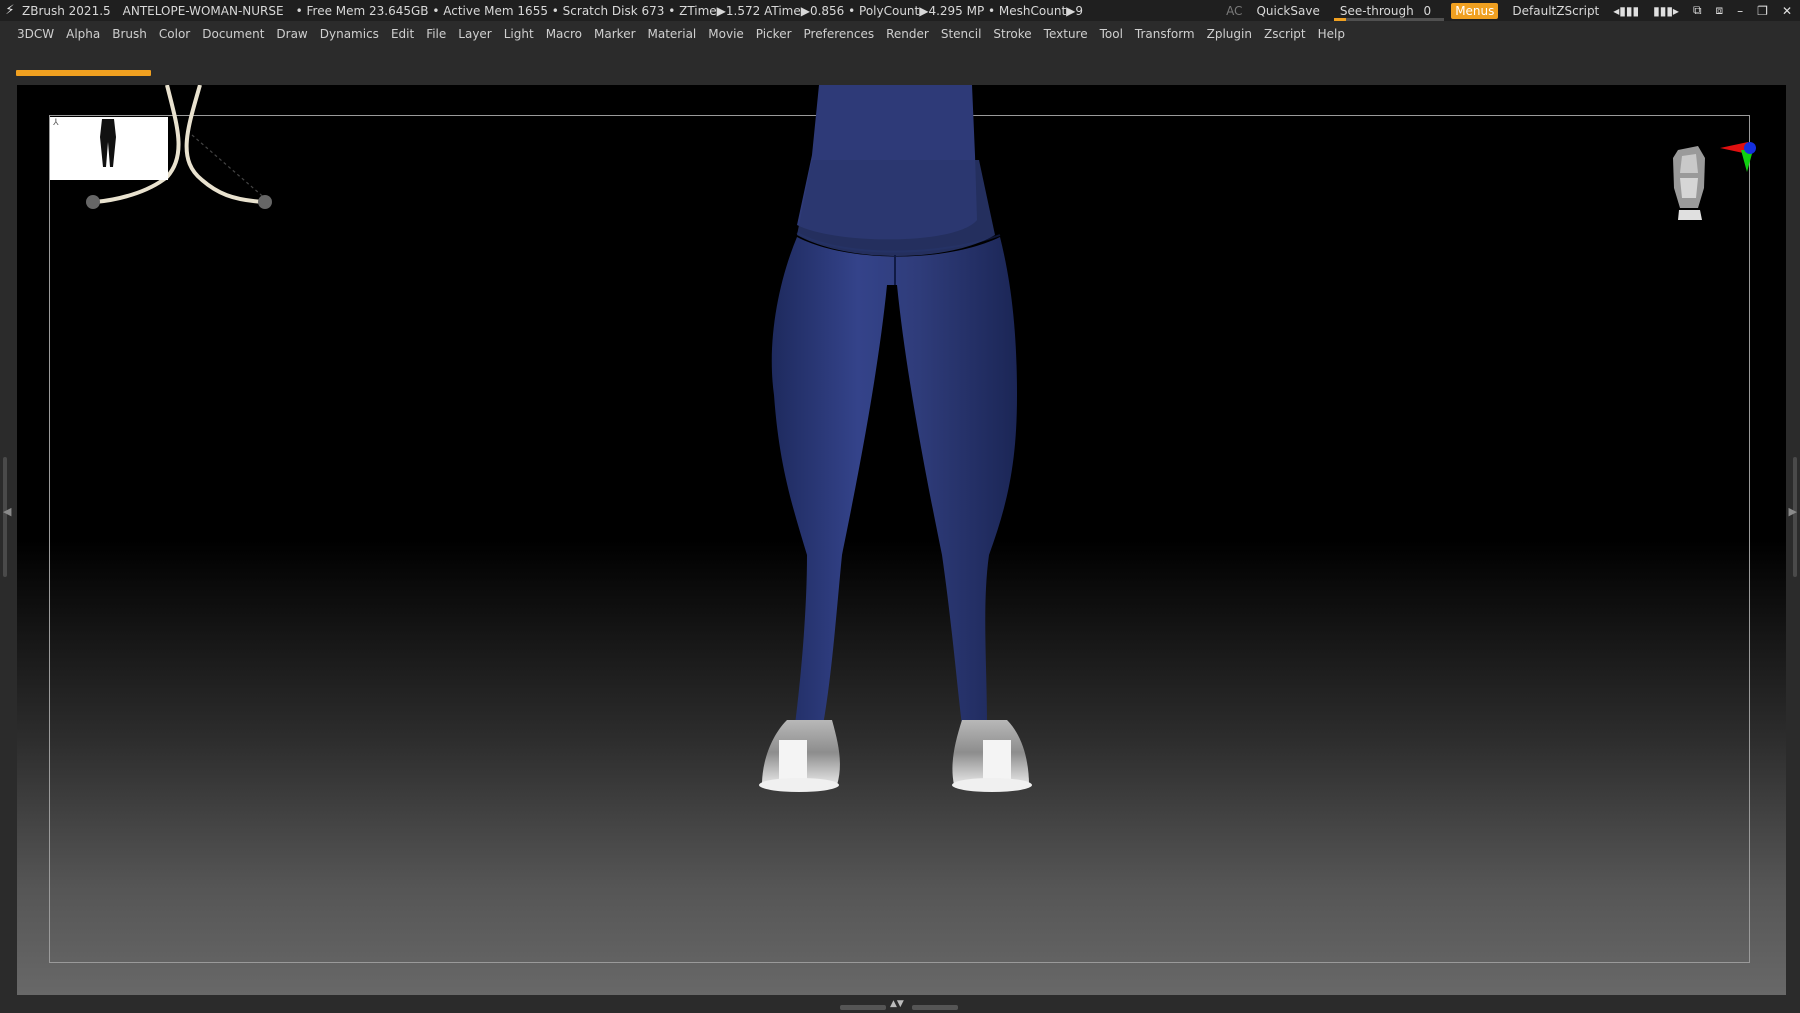 The width and height of the screenshot is (1800, 1013). I want to click on menu-document: Document, so click(233, 34).